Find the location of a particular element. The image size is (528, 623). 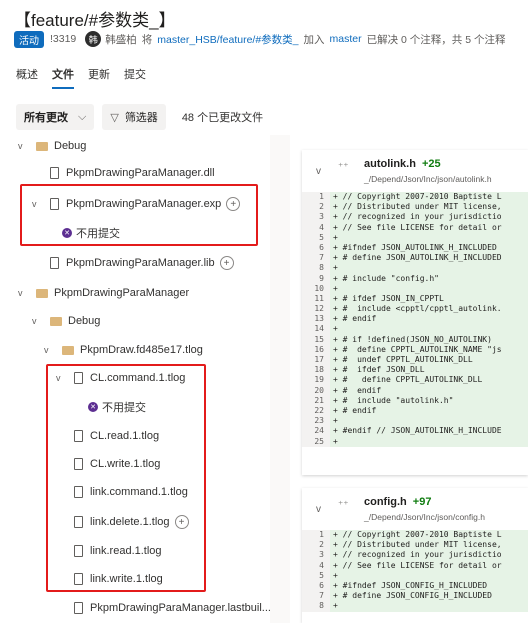

code-line: 14 + is located at coordinates (415, 329).